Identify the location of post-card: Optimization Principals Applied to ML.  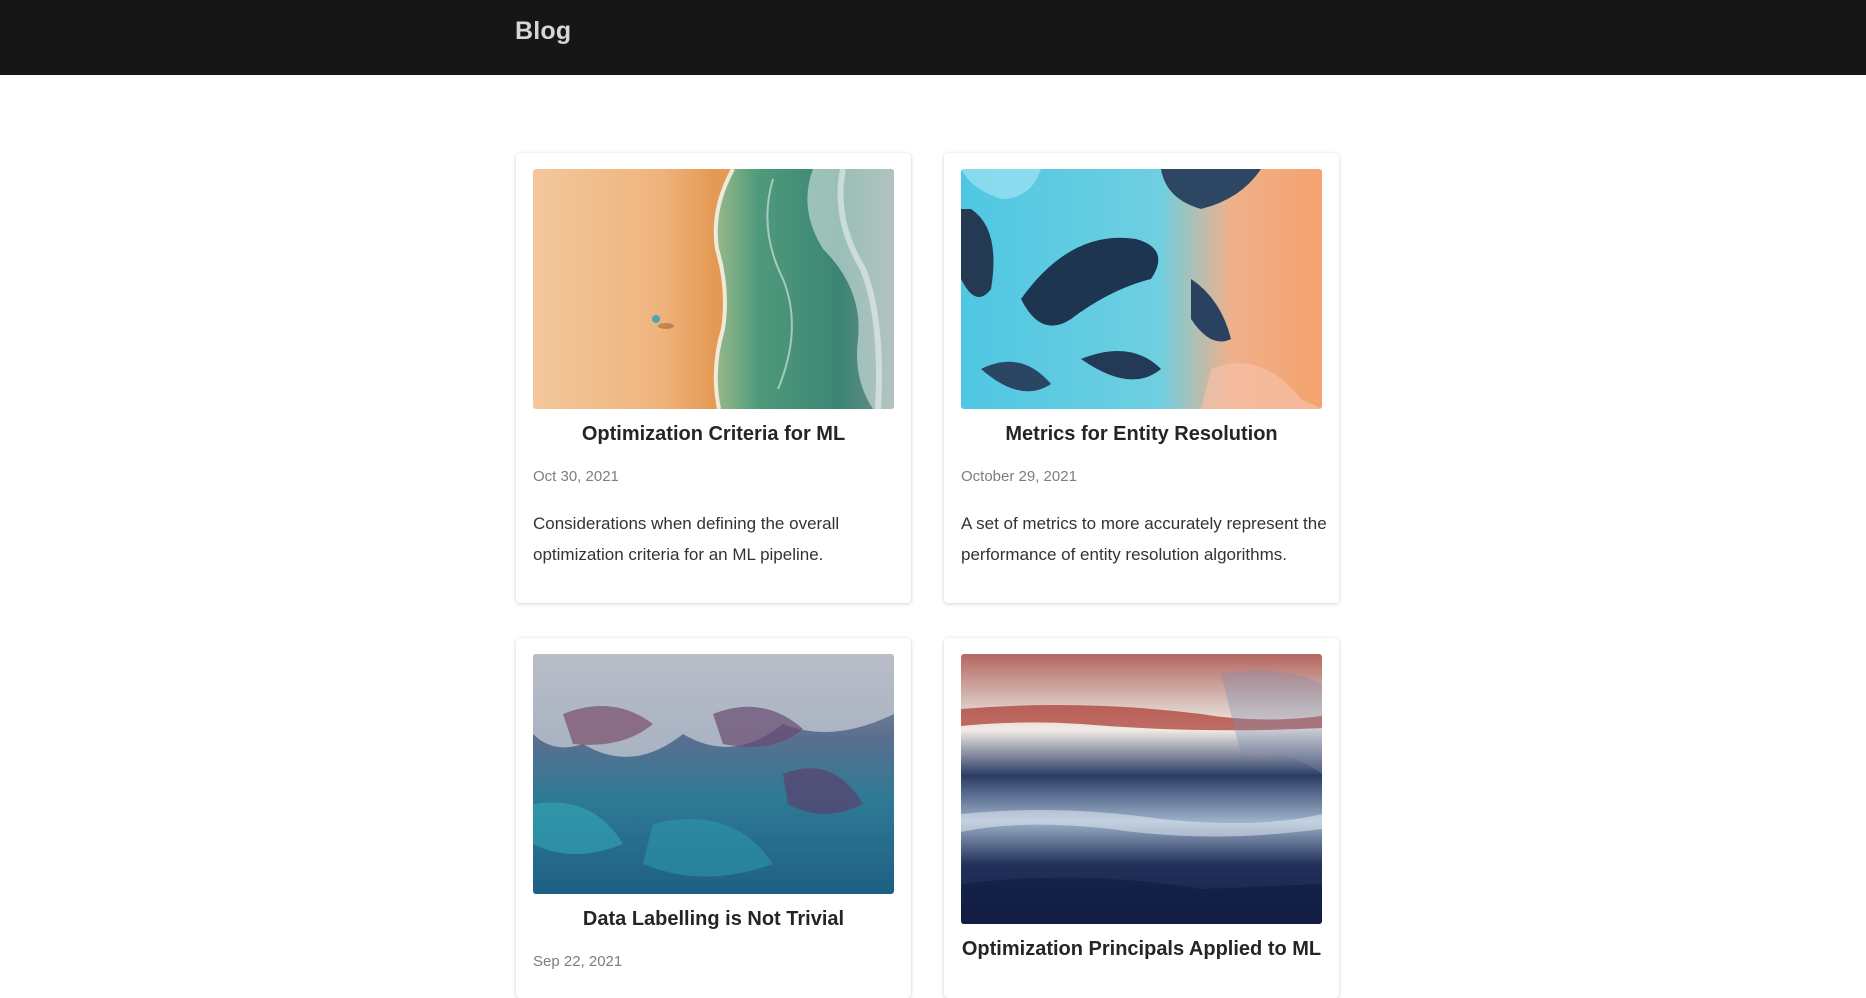
(1141, 818).